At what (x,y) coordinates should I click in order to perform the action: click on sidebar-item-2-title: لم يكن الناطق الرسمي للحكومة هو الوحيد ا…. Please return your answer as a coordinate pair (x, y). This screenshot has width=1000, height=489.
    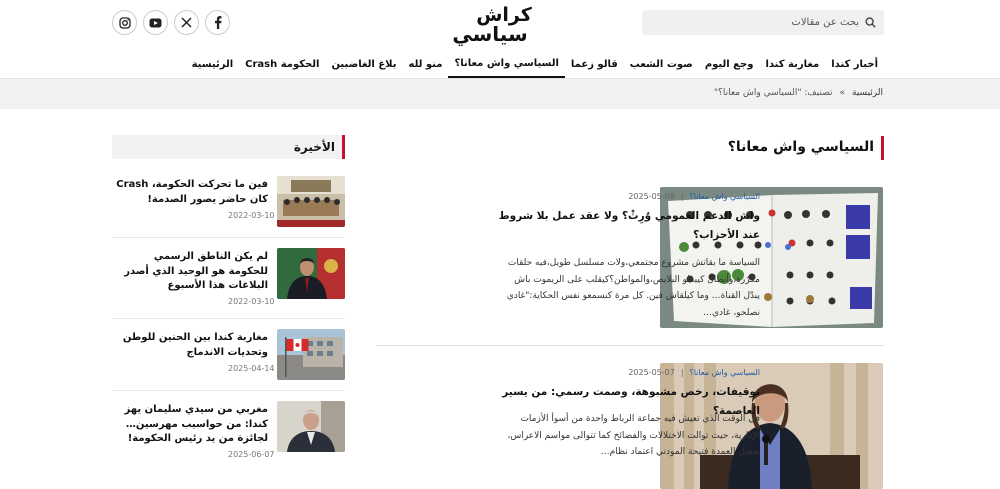
    Looking at the image, I should click on (190, 272).